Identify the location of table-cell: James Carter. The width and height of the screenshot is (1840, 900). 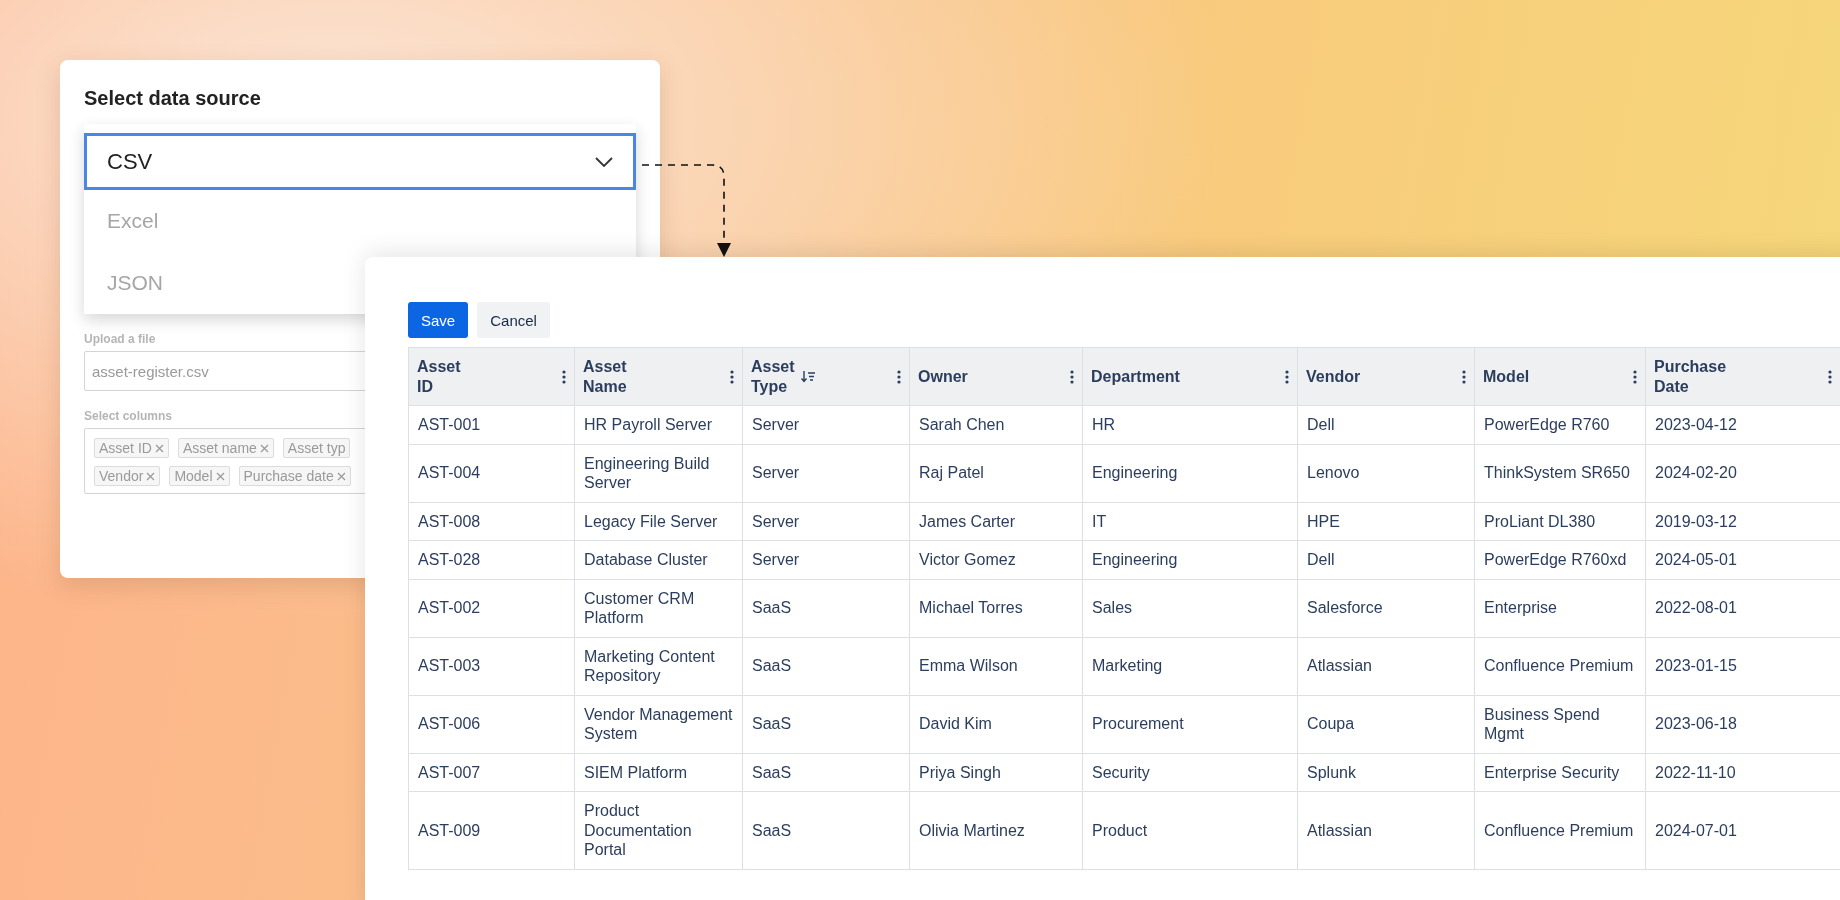
(996, 521).